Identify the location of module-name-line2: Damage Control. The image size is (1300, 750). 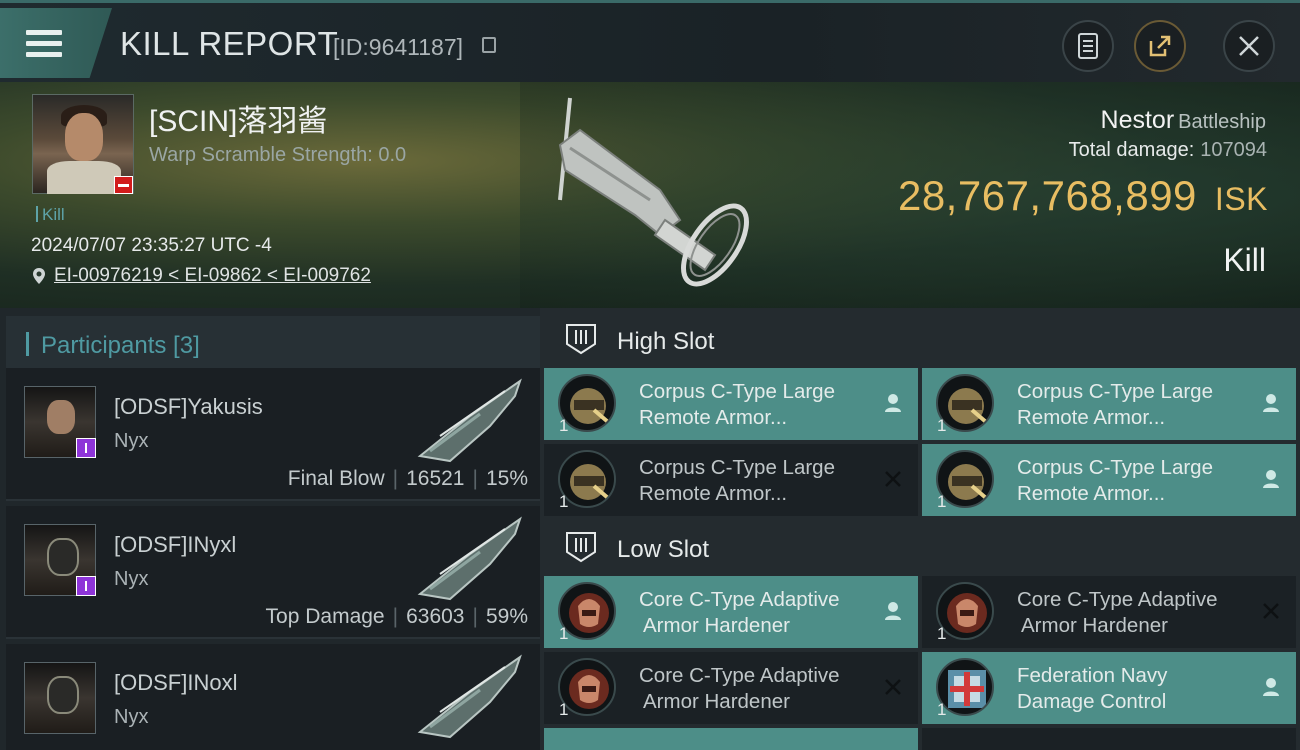
(1092, 701).